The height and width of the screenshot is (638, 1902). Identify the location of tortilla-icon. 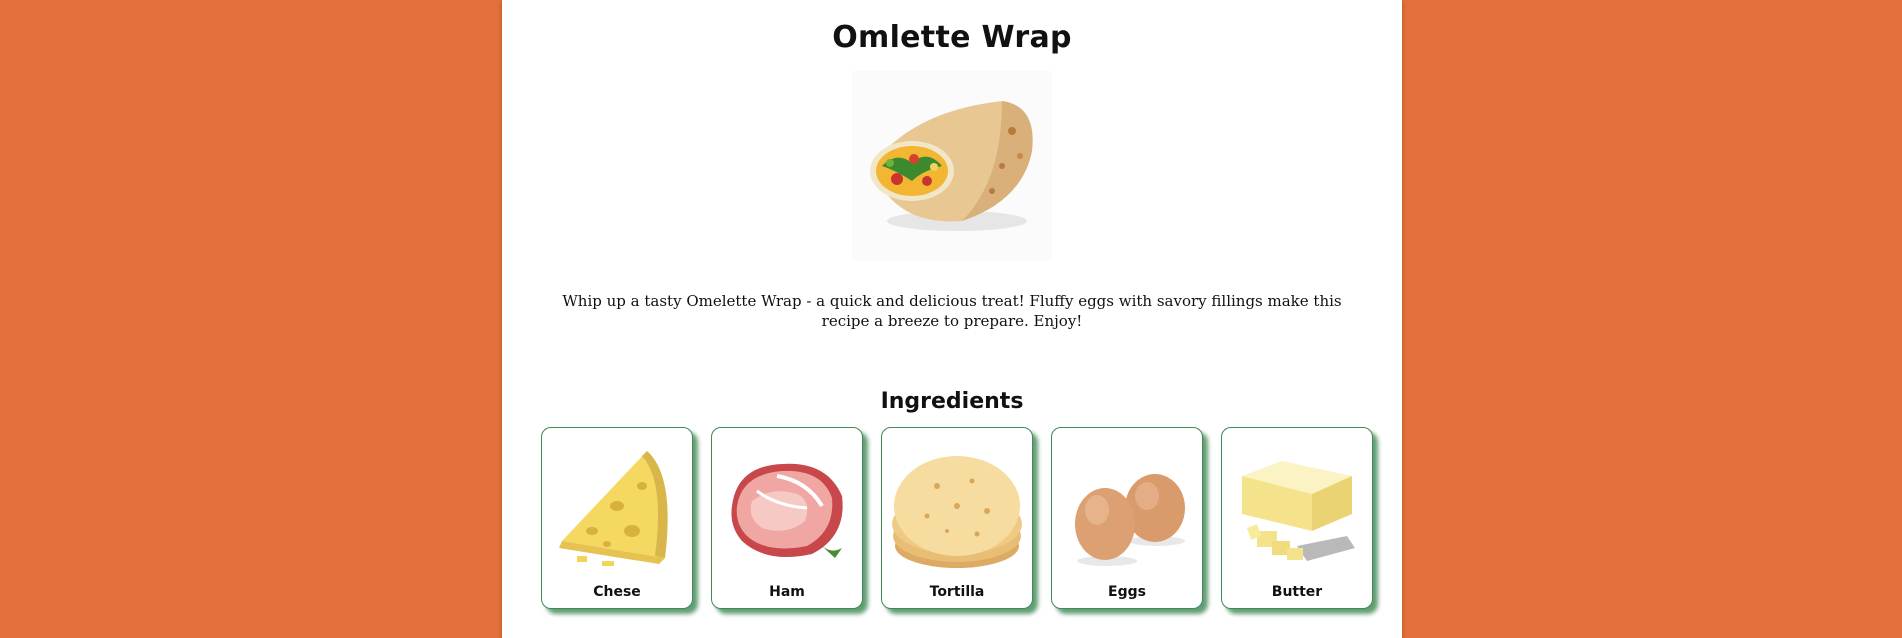
(957, 512).